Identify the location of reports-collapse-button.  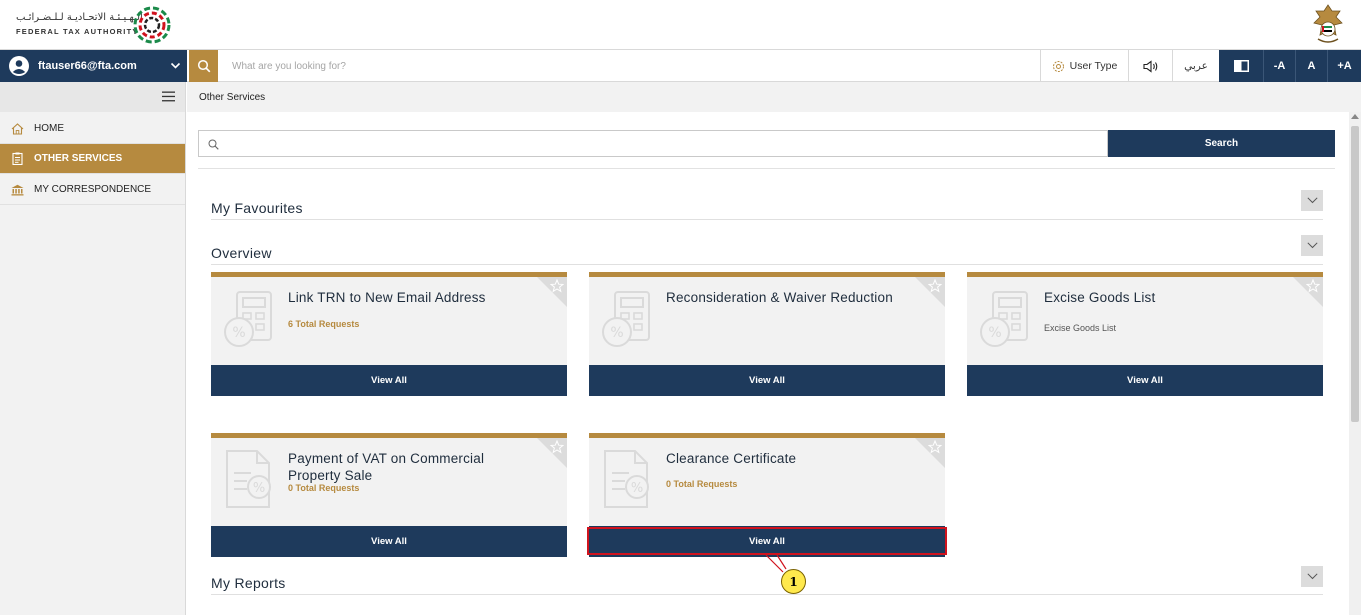
(1312, 576).